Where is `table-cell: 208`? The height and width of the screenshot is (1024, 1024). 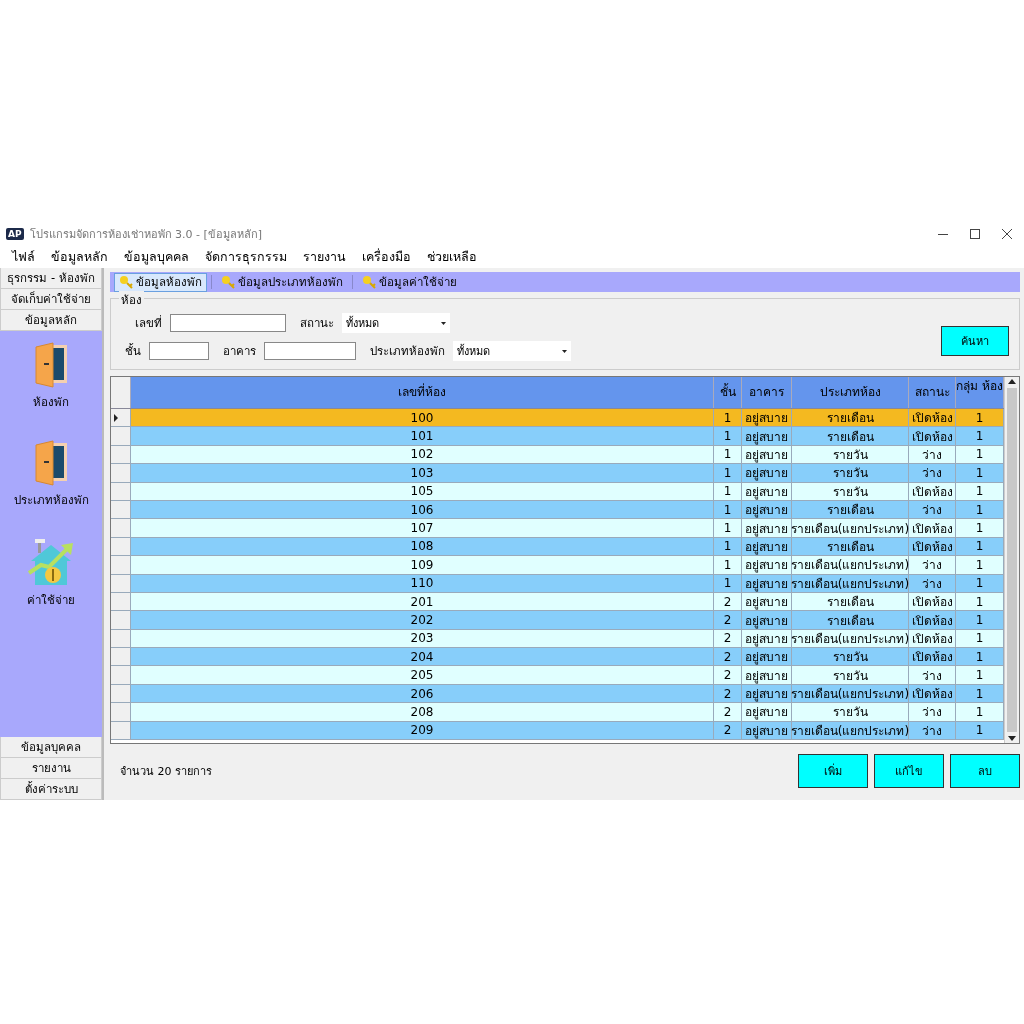 table-cell: 208 is located at coordinates (422, 712).